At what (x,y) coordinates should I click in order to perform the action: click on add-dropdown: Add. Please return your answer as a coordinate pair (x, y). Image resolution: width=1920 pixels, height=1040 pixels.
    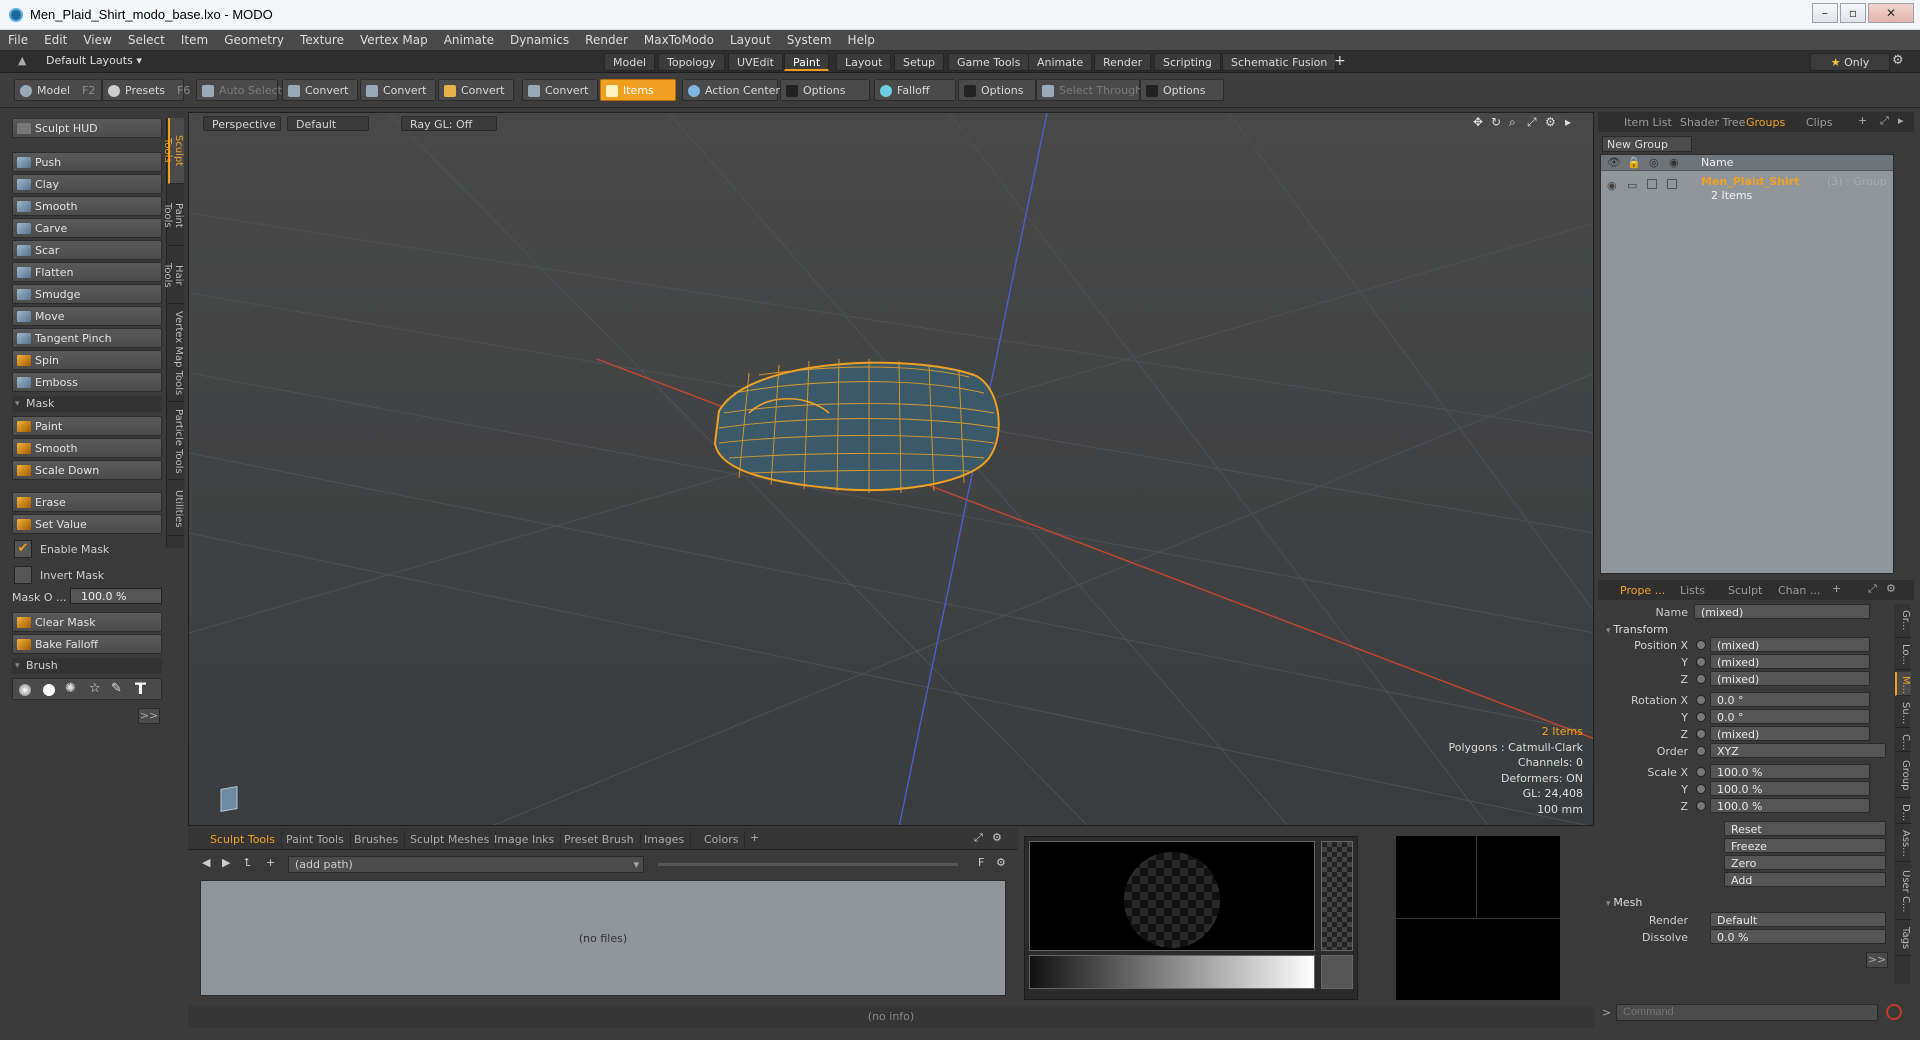
    Looking at the image, I should click on (1805, 879).